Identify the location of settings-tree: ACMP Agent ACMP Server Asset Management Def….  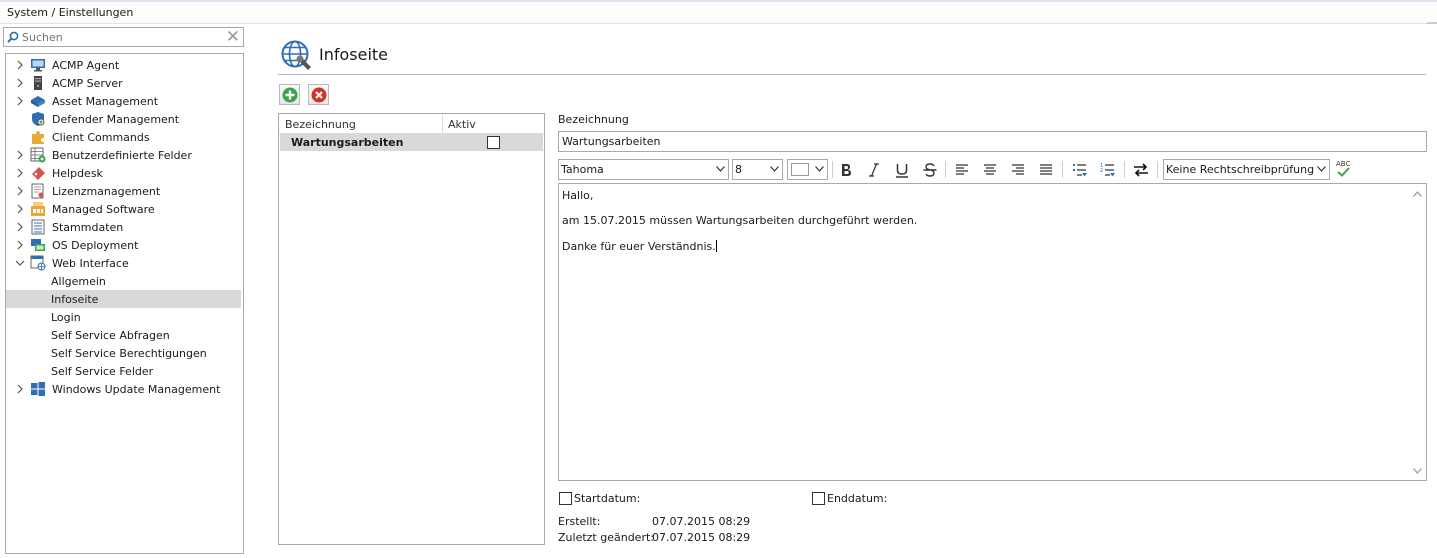
(124, 303).